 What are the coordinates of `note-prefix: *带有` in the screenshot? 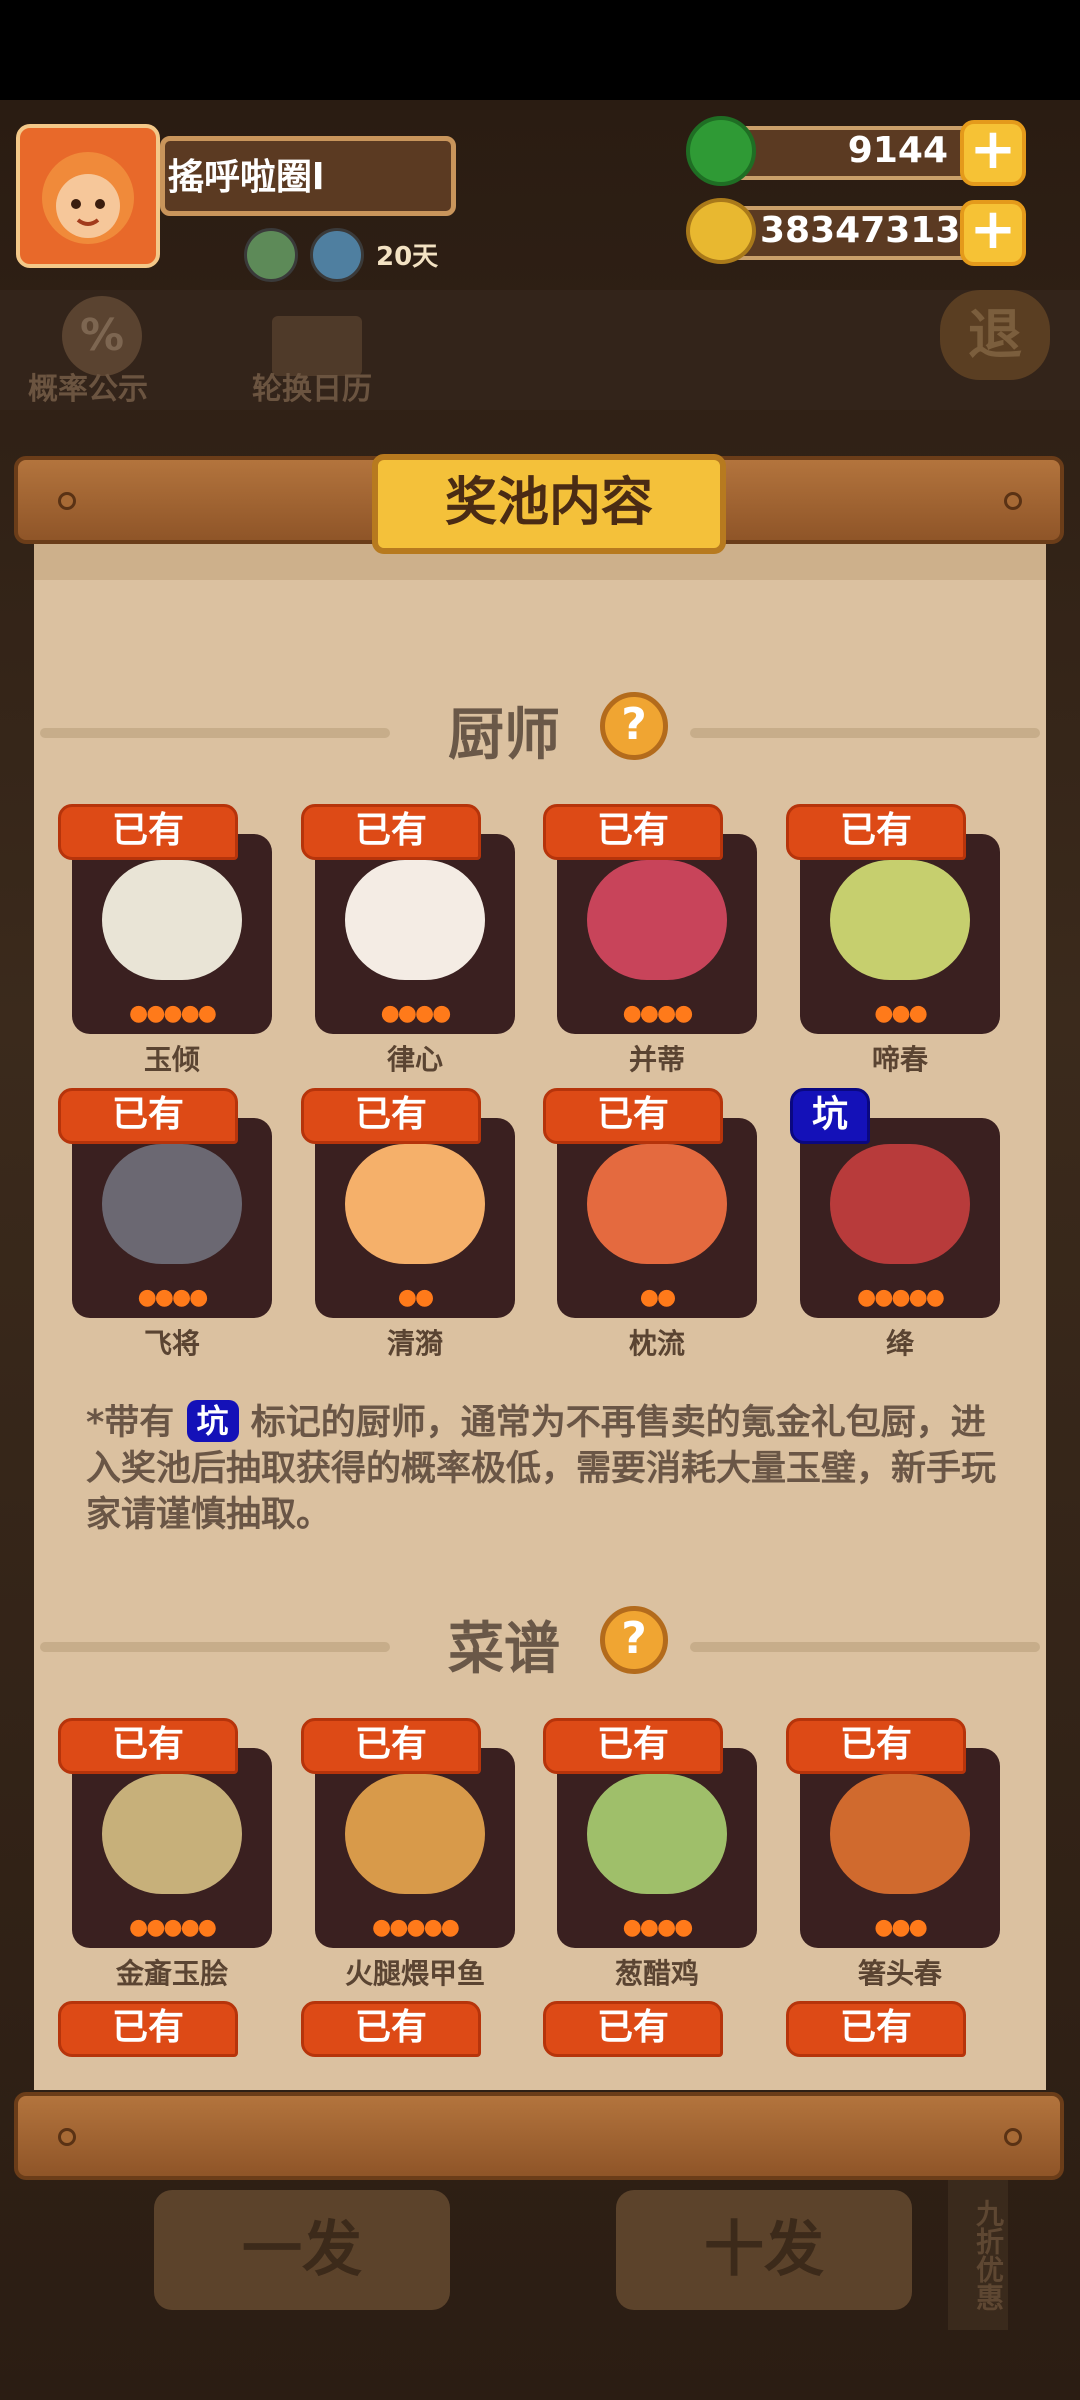 It's located at (130, 1423).